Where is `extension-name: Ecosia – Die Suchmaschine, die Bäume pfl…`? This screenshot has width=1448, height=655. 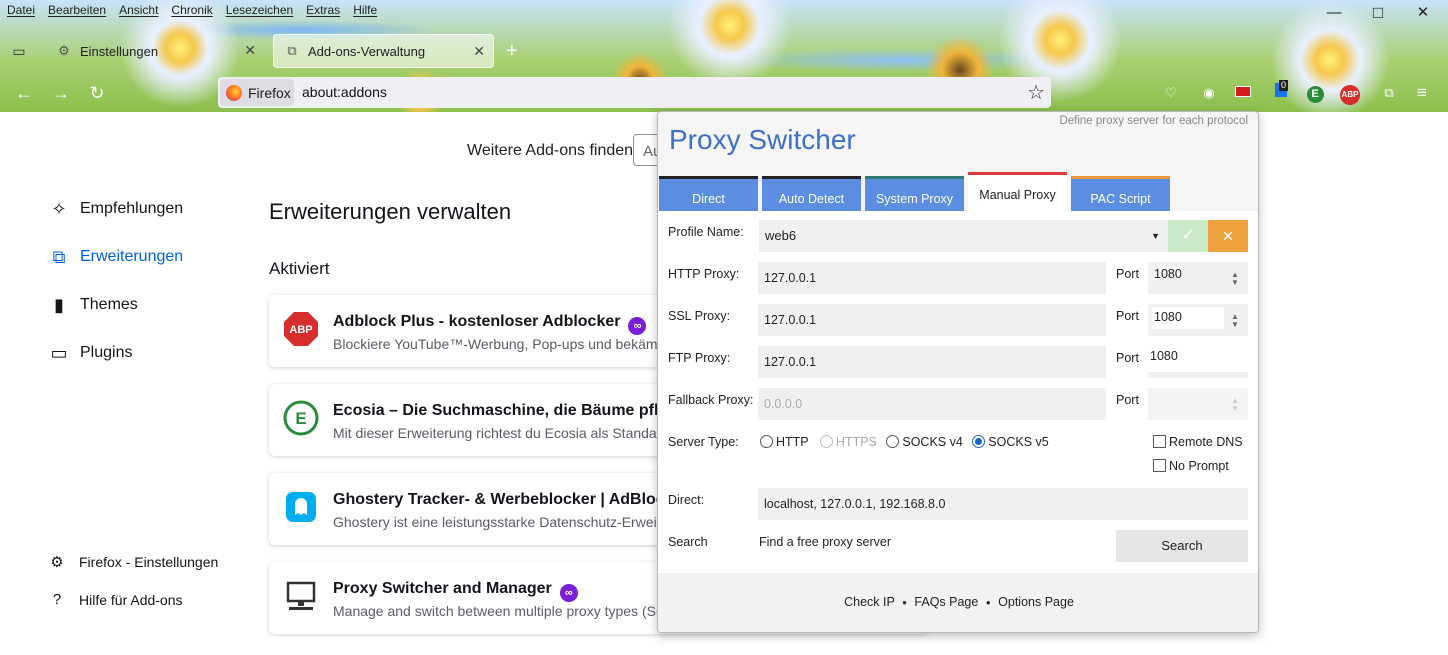
extension-name: Ecosia – Die Suchmaschine, die Bäume pfl… is located at coordinates (512, 410).